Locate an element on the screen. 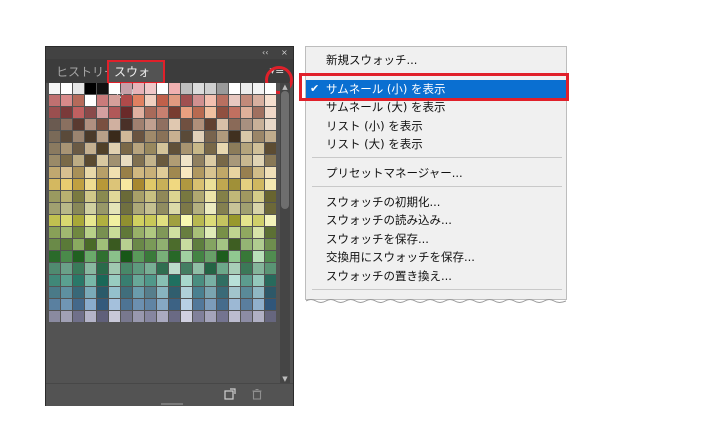  trash-icon is located at coordinates (257, 394).